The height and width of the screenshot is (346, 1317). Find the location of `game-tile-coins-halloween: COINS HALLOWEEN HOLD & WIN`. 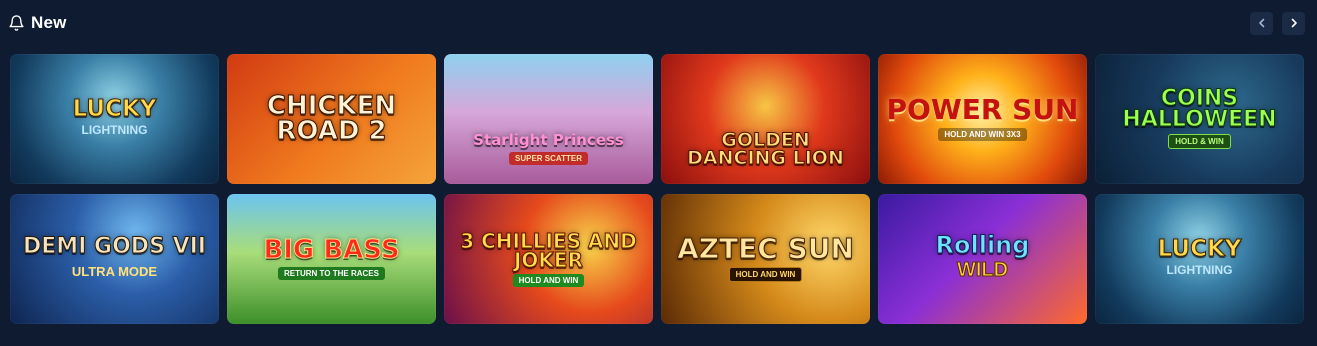

game-tile-coins-halloween: COINS HALLOWEEN HOLD & WIN is located at coordinates (1199, 119).